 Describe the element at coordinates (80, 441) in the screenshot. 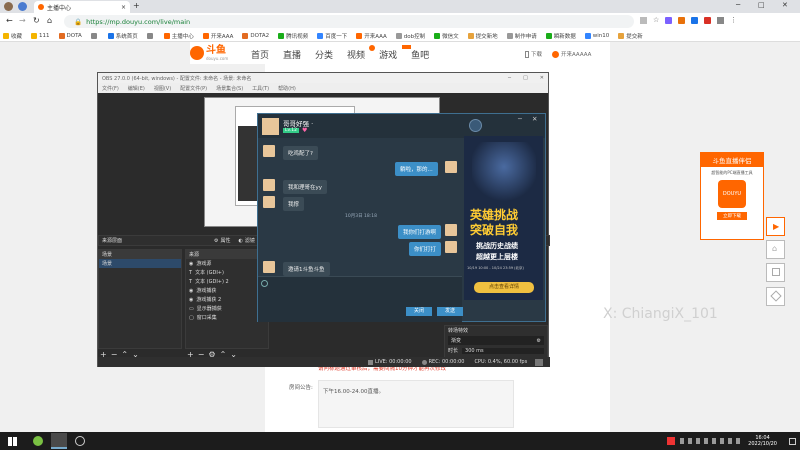

I see `taskbar-obs-icon` at that location.